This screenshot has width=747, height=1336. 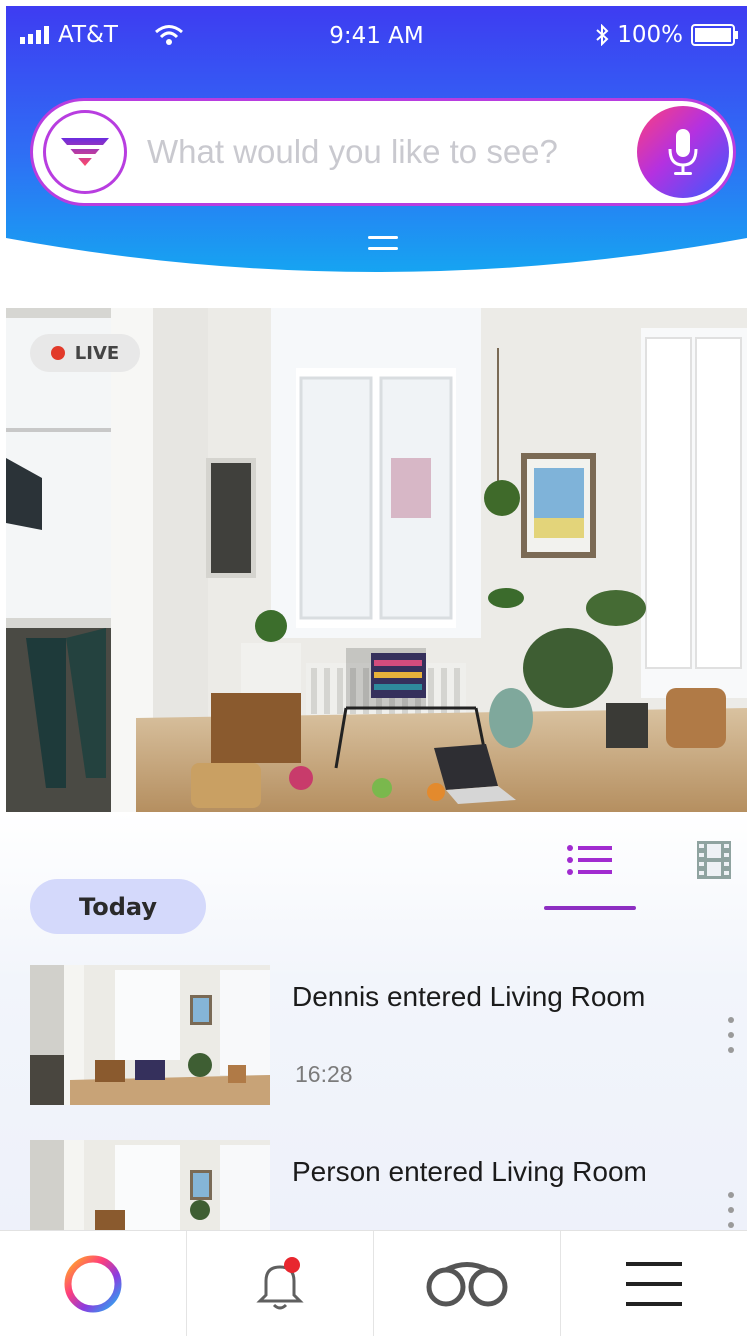 I want to click on status-right: 100%, so click(x=667, y=35).